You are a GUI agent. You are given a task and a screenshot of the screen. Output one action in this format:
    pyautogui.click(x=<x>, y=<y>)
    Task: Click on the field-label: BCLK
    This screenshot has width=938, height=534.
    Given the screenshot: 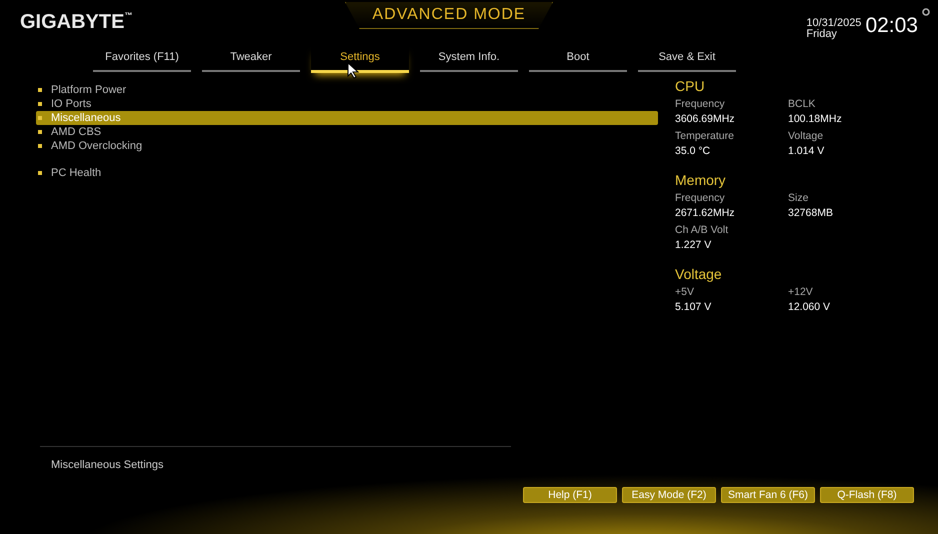 What is the action you would take?
    pyautogui.click(x=802, y=104)
    